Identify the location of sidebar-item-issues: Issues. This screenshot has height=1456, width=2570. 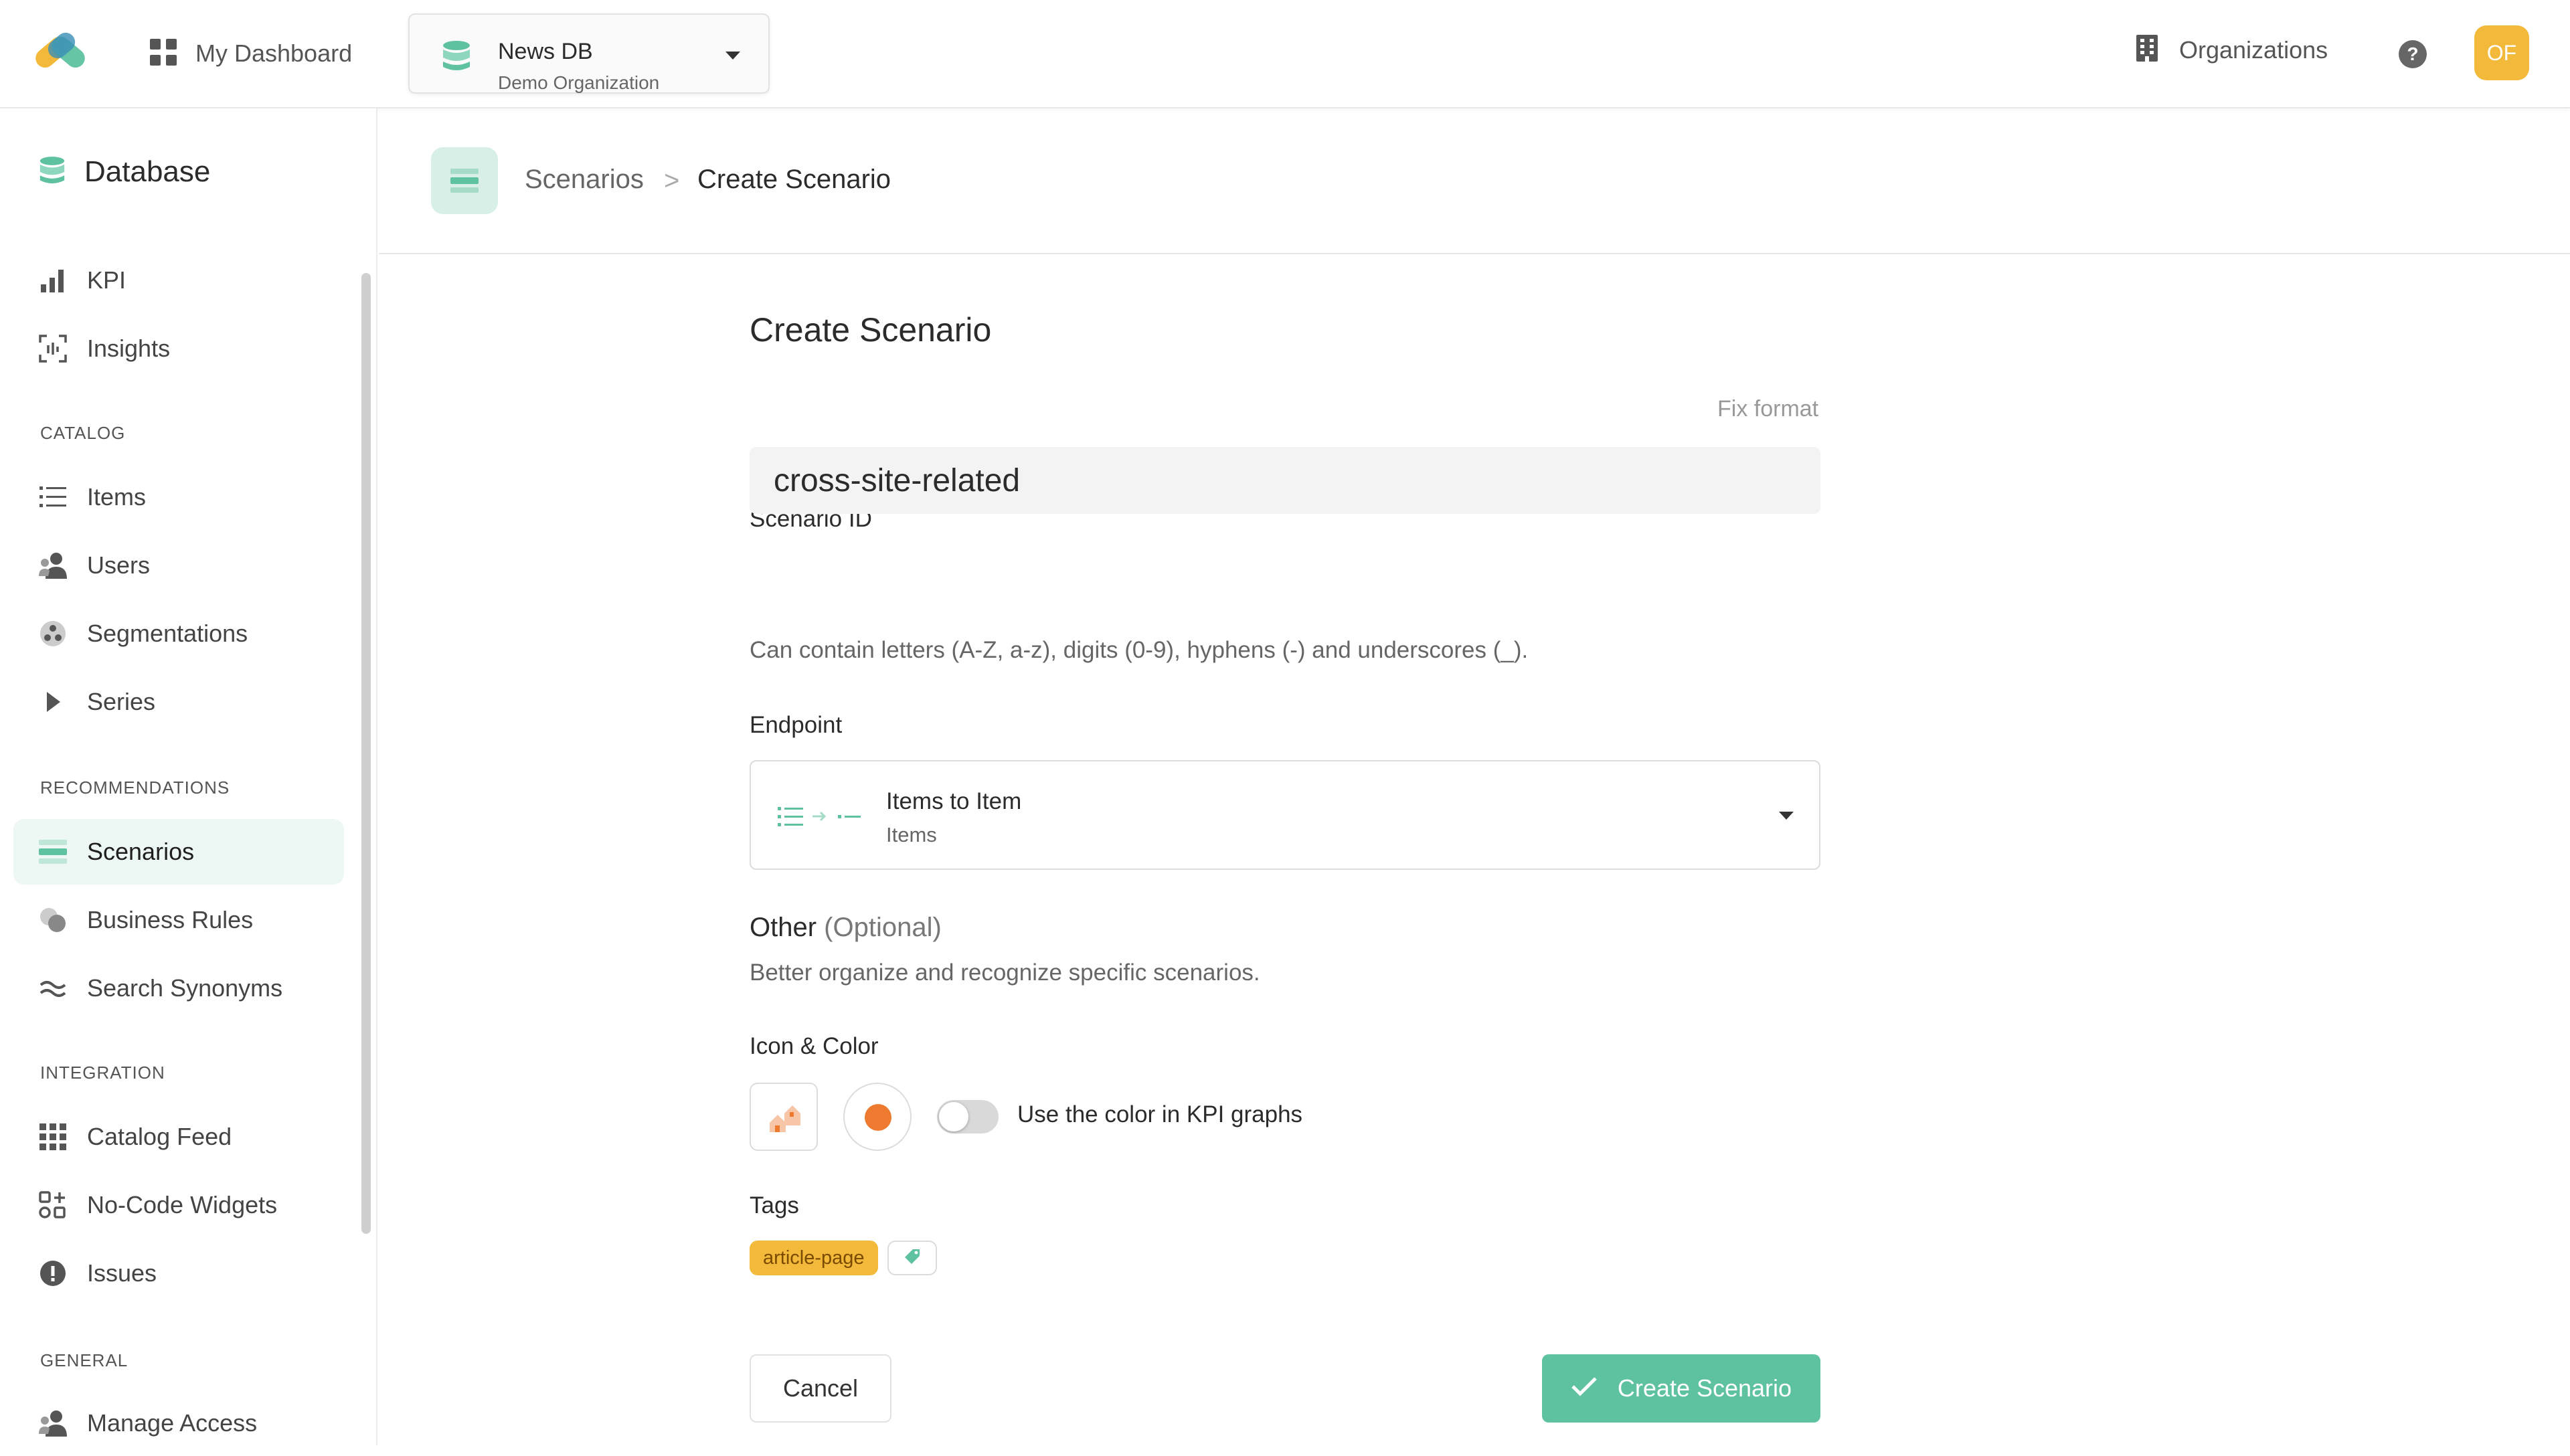
(179, 1273).